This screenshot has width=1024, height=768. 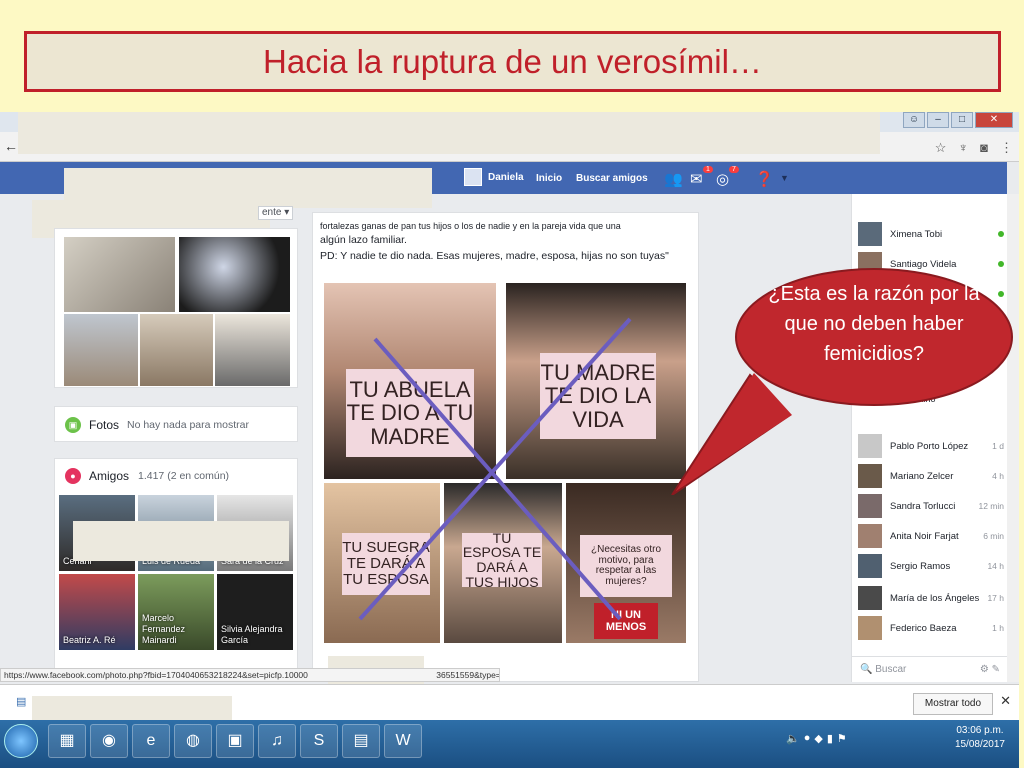 What do you see at coordinates (193, 741) in the screenshot?
I see `chrome-icon: ◍` at bounding box center [193, 741].